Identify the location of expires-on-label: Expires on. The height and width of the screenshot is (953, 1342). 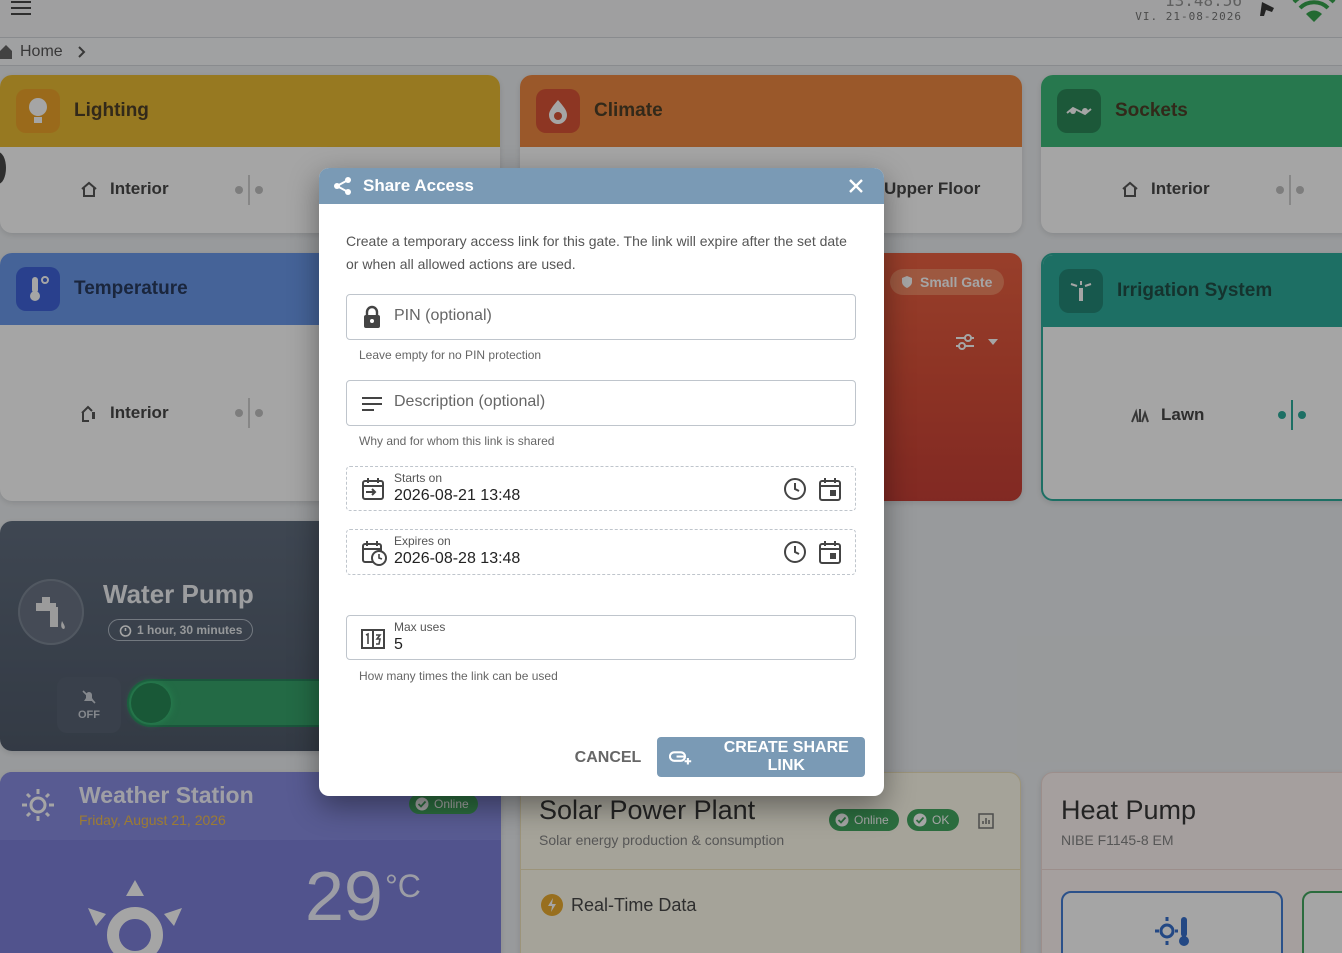
(422, 541).